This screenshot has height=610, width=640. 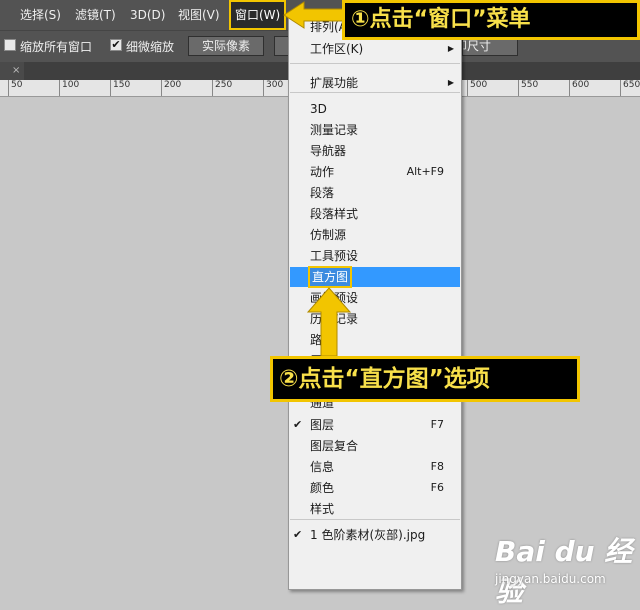 What do you see at coordinates (147, 15) in the screenshot?
I see `menu-3d: 3D(D)` at bounding box center [147, 15].